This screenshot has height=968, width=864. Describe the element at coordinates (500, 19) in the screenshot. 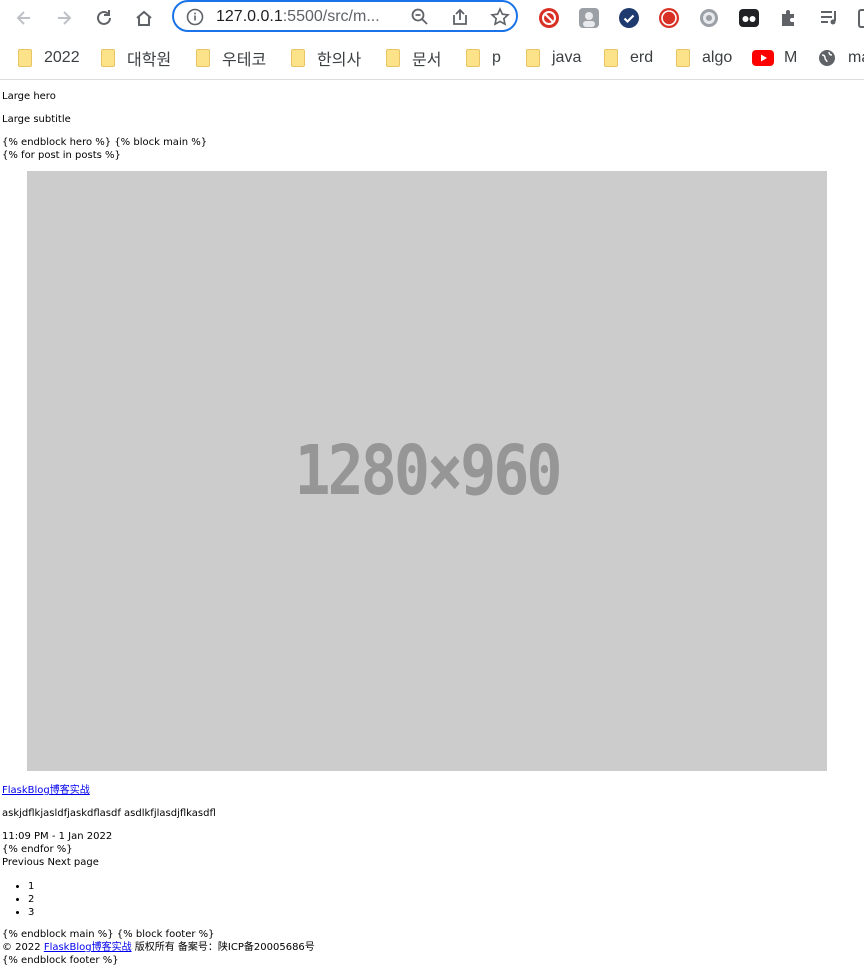

I see `bookmark-star-icon` at that location.